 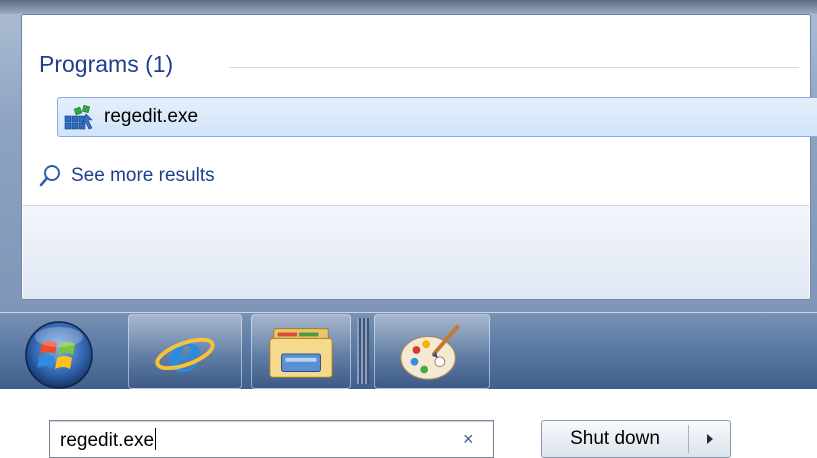 I want to click on chevron-right-icon, so click(x=709, y=439).